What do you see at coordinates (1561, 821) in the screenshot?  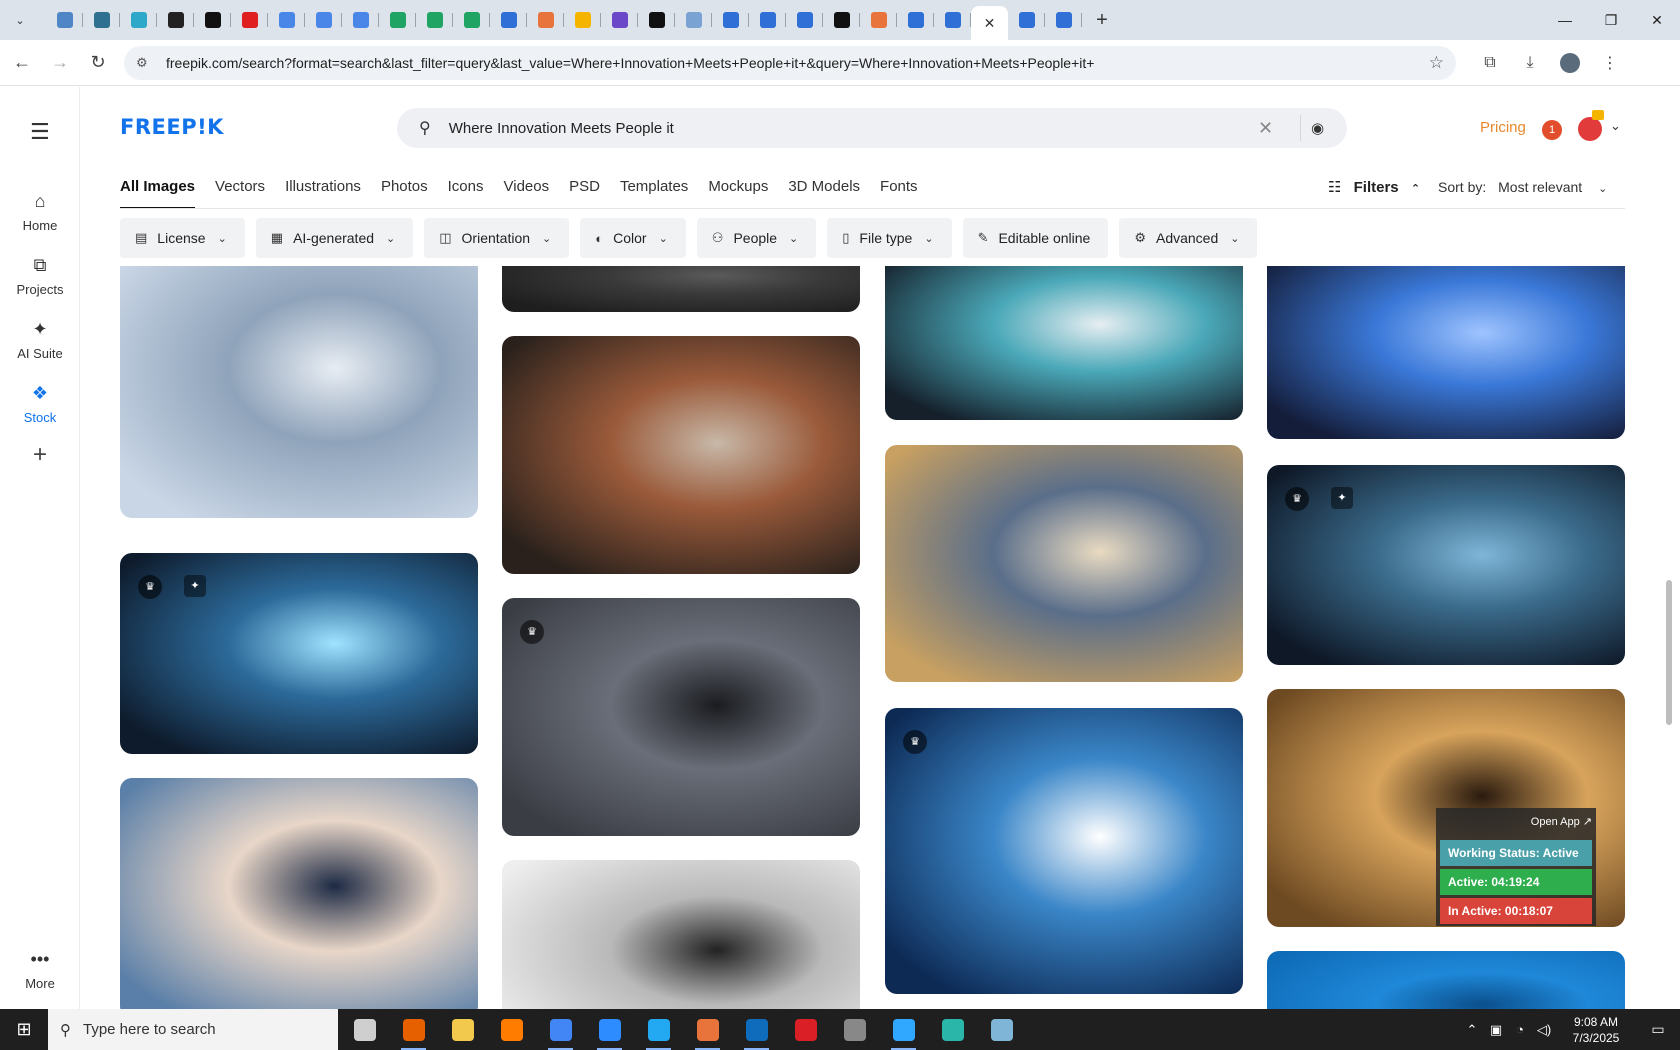 I see `open-app-link: Open App ↗` at bounding box center [1561, 821].